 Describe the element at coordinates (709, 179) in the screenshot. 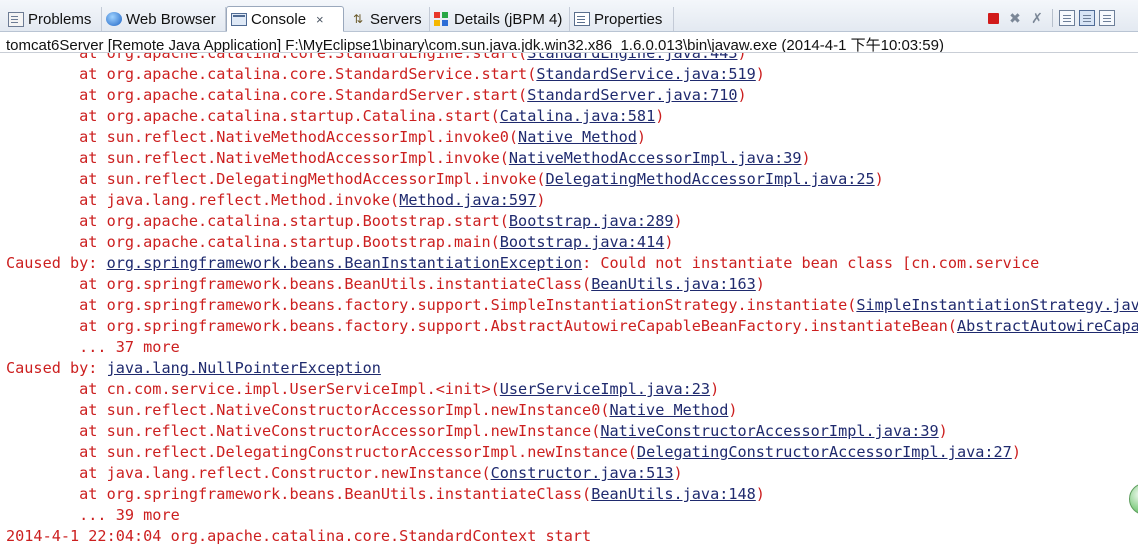

I see `stack-trace-link: DelegatingMethodAccessorImpl.java:25` at that location.